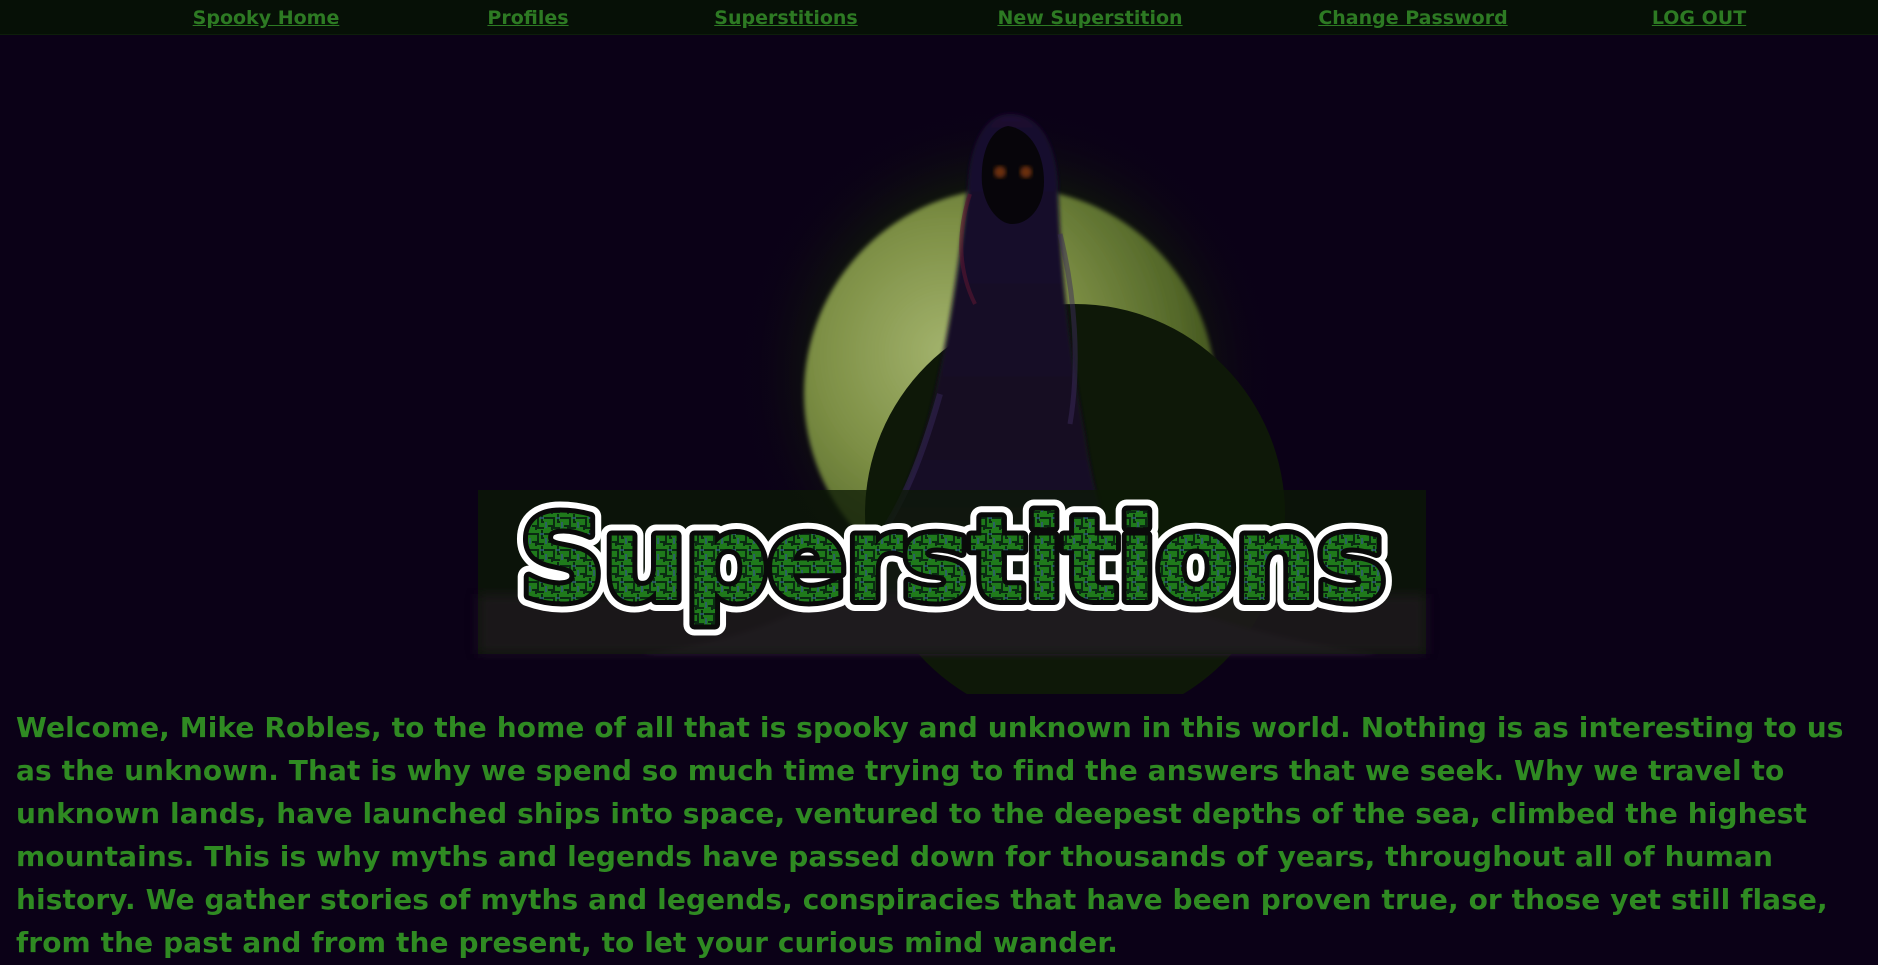 This screenshot has height=965, width=1878. What do you see at coordinates (266, 18) in the screenshot?
I see `nav-link-spooky-home: Spooky Home` at bounding box center [266, 18].